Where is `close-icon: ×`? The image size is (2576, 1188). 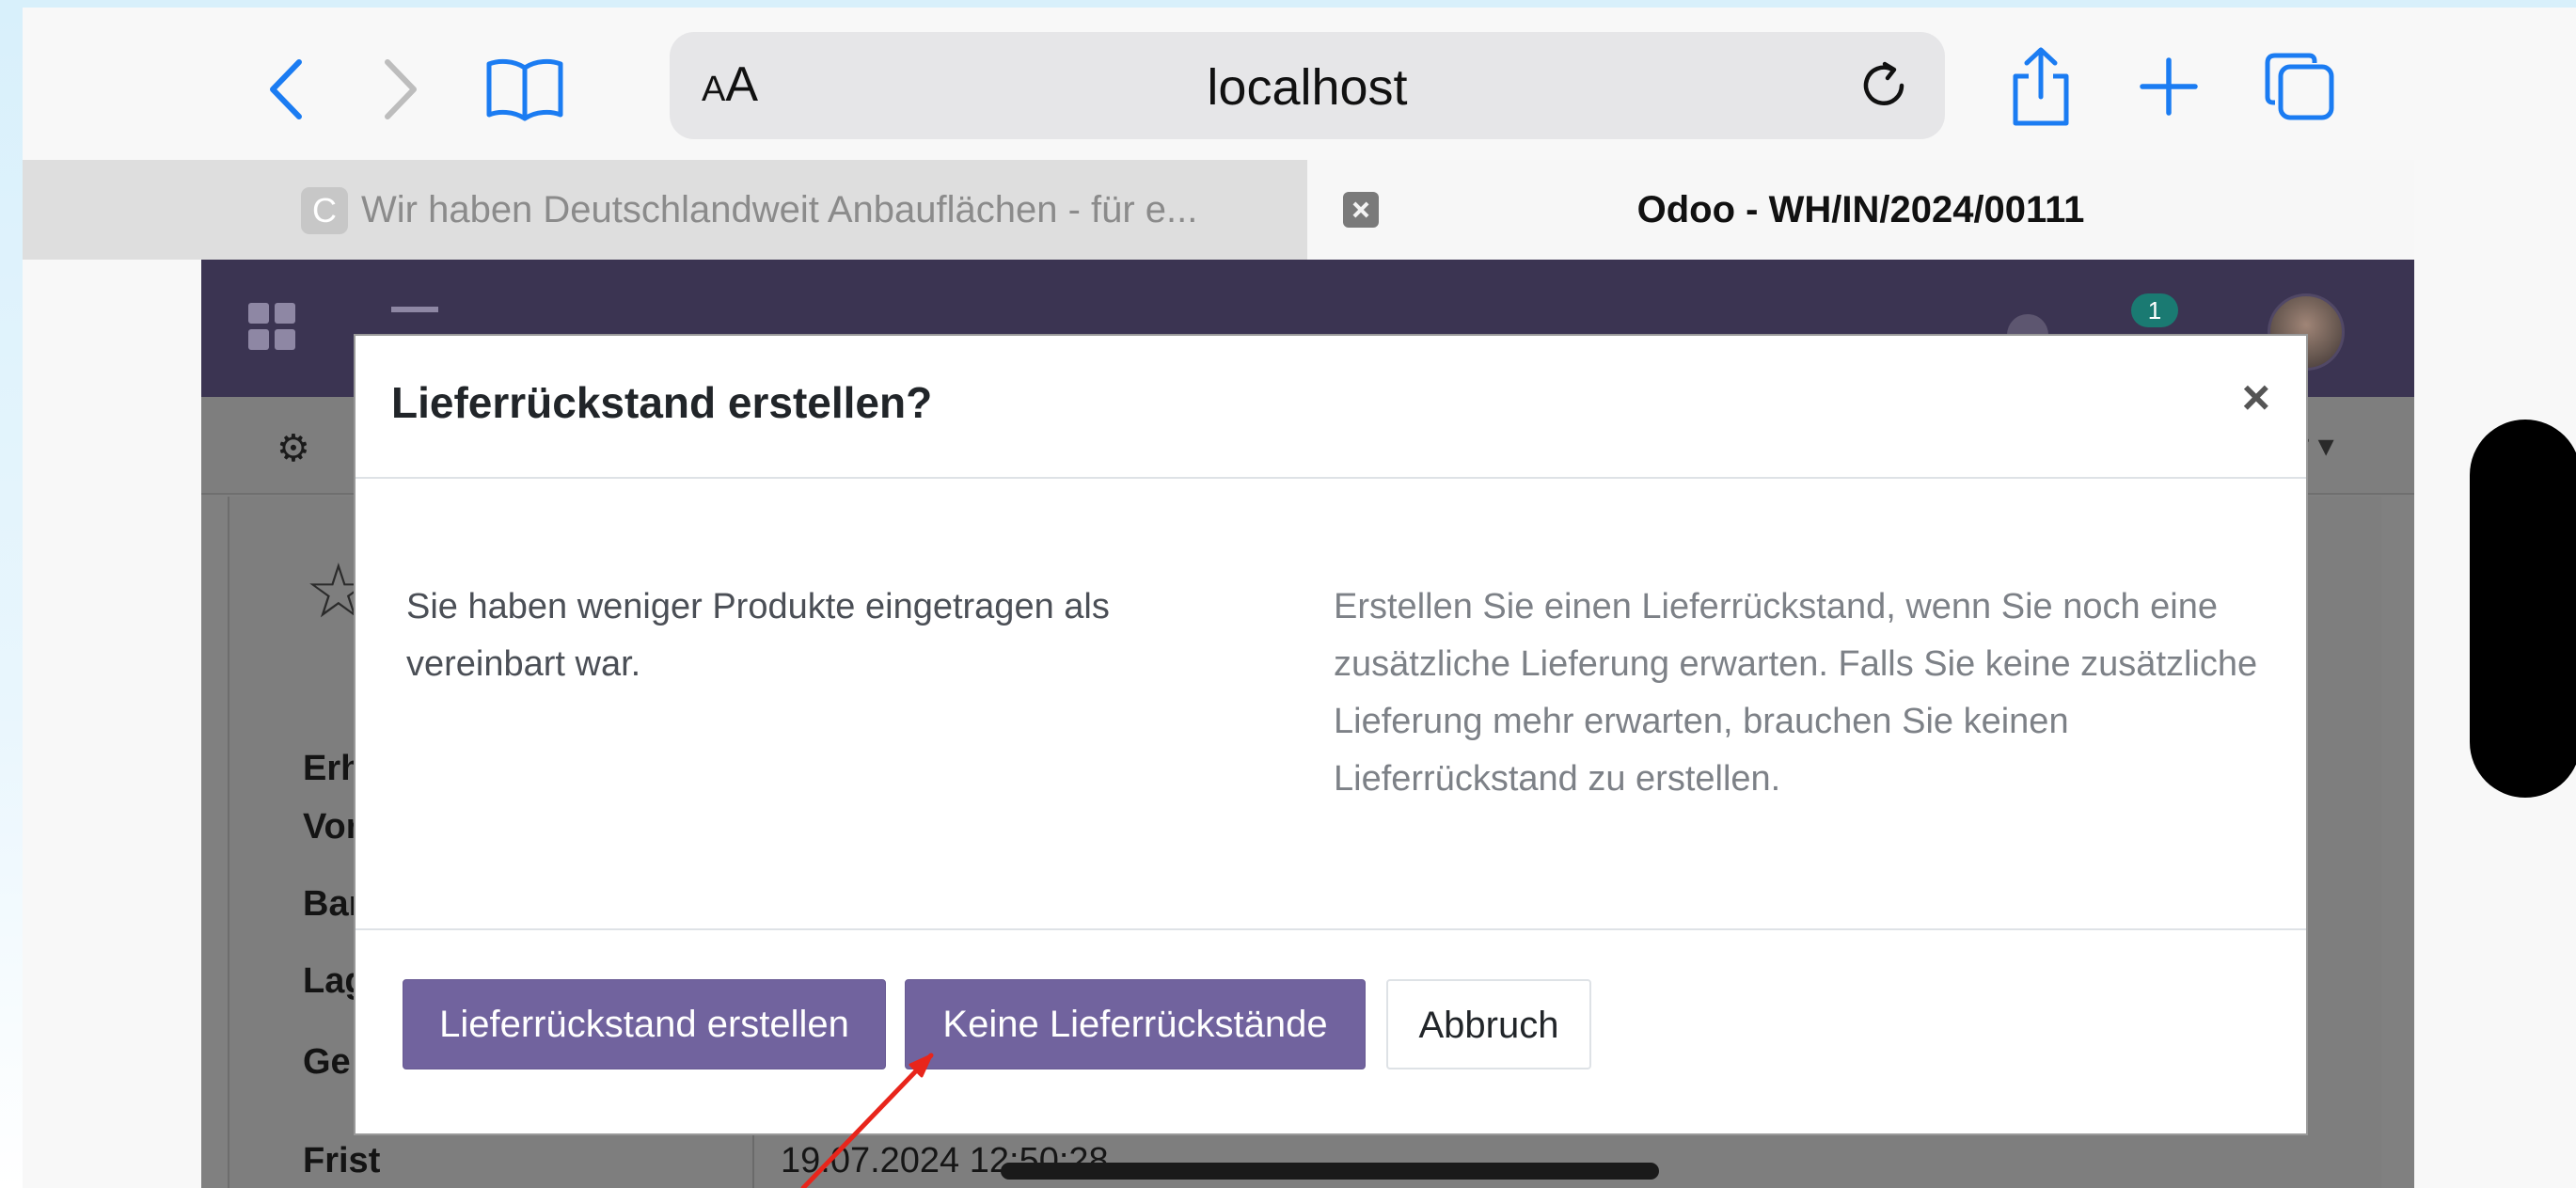
close-icon: × is located at coordinates (2256, 398).